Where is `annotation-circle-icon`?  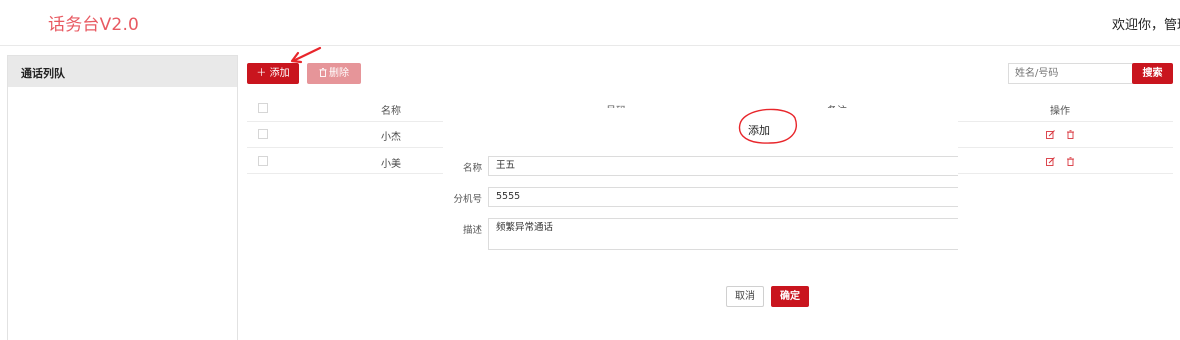
annotation-circle-icon is located at coordinates (767, 126).